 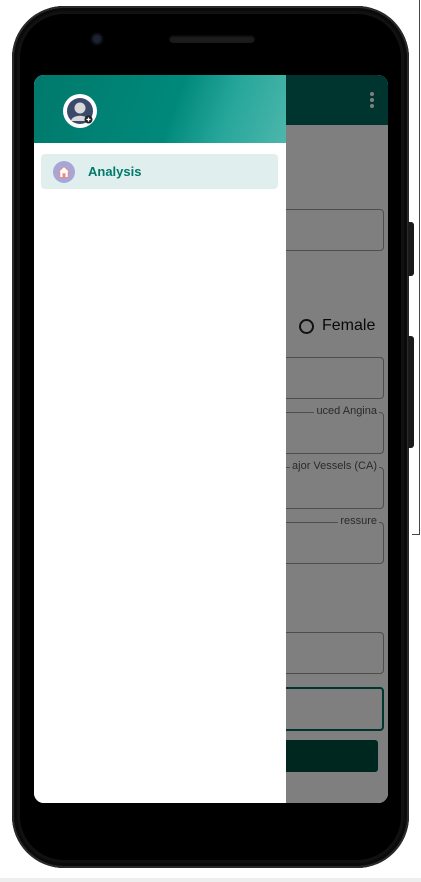 What do you see at coordinates (160, 109) in the screenshot?
I see `drawer-header` at bounding box center [160, 109].